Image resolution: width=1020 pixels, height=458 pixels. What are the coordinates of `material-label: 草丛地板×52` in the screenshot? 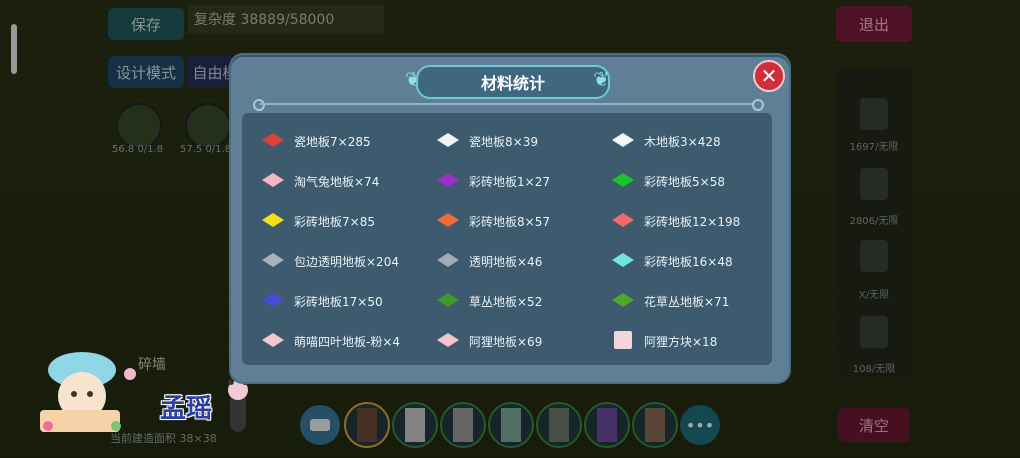 It's located at (506, 301).